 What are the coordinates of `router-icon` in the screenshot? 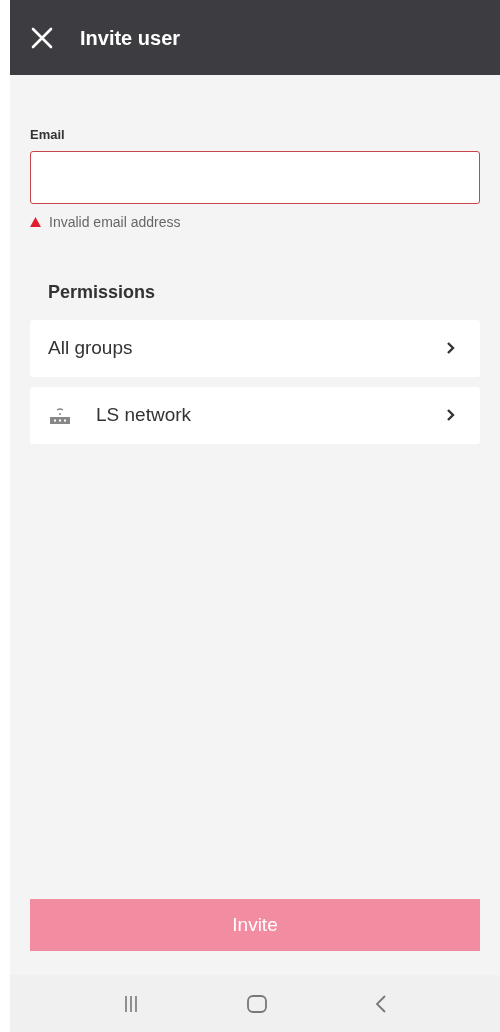 It's located at (60, 415).